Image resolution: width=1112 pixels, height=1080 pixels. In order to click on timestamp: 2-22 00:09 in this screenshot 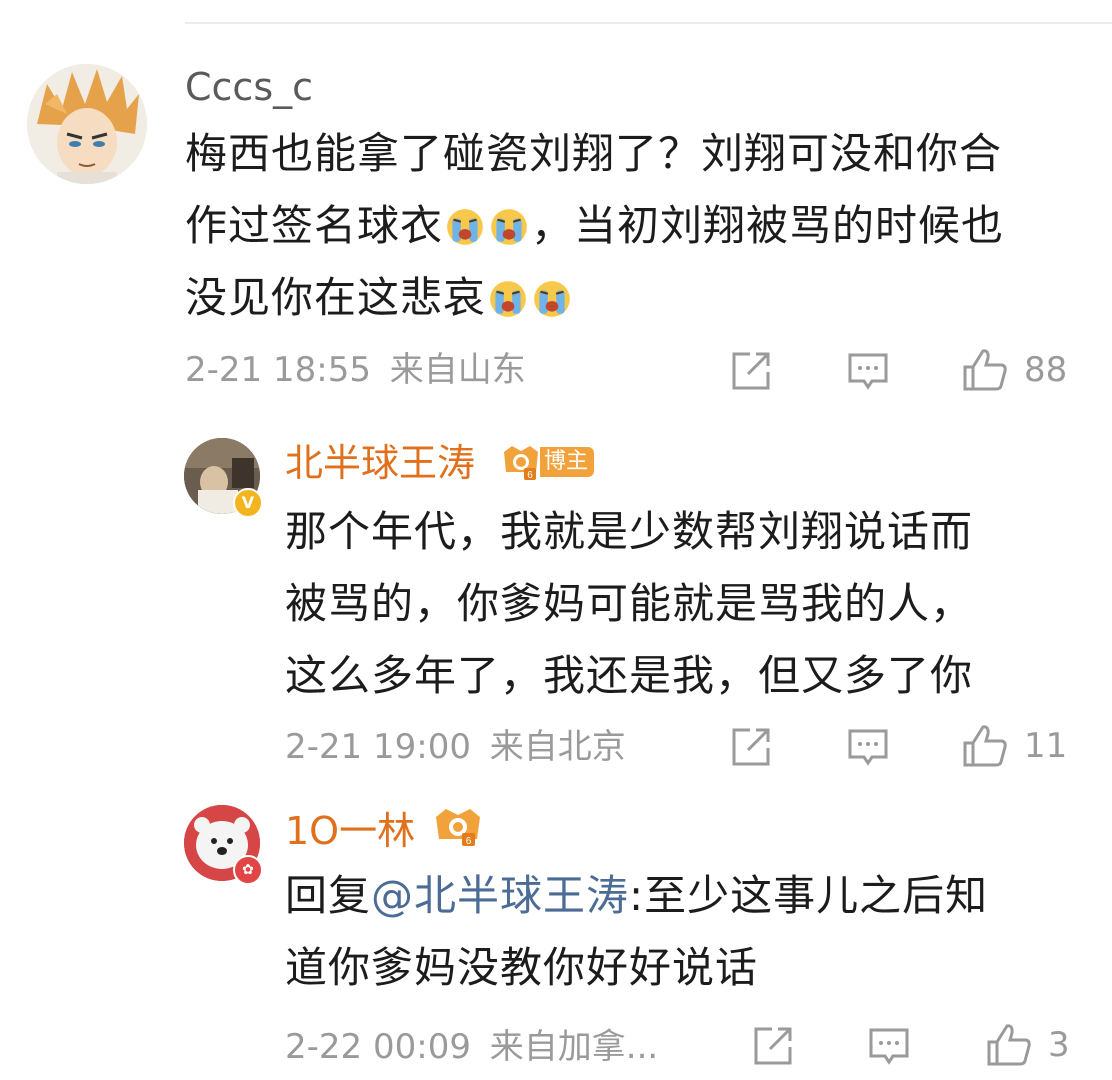, I will do `click(378, 1047)`.